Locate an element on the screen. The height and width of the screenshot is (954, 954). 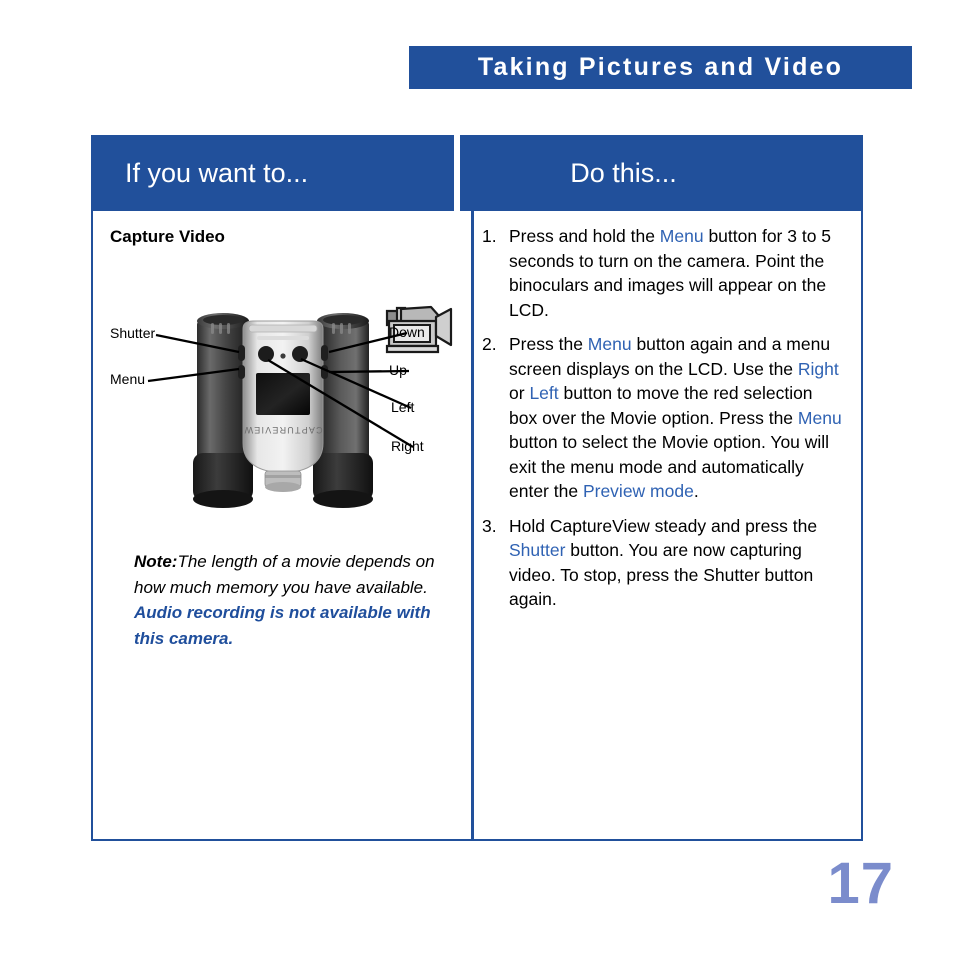
device-name-text: CAPTUREVIEW is located at coordinates (282, 430).